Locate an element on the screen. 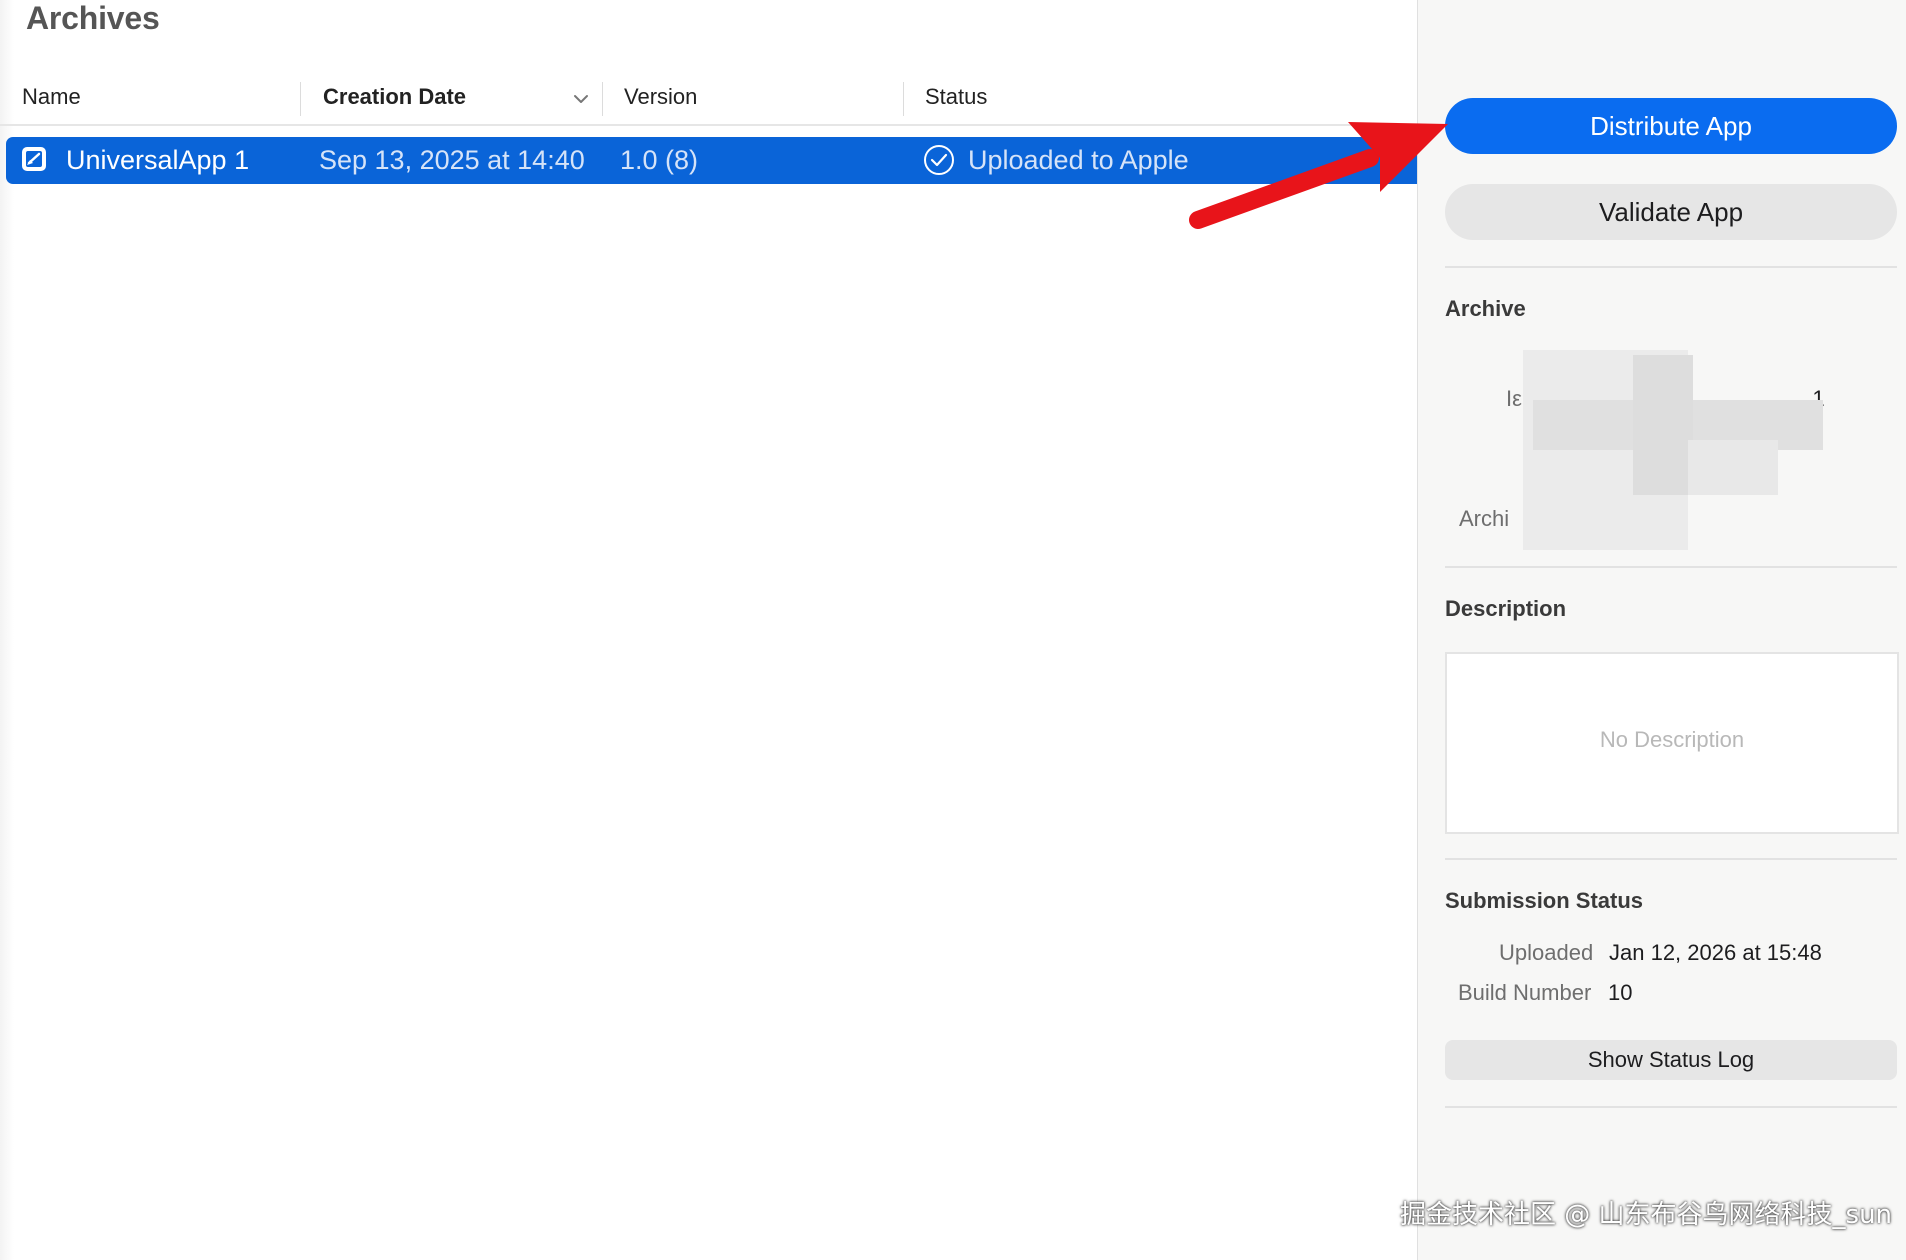 Image resolution: width=1906 pixels, height=1260 pixels. page-title: Archives is located at coordinates (93, 18).